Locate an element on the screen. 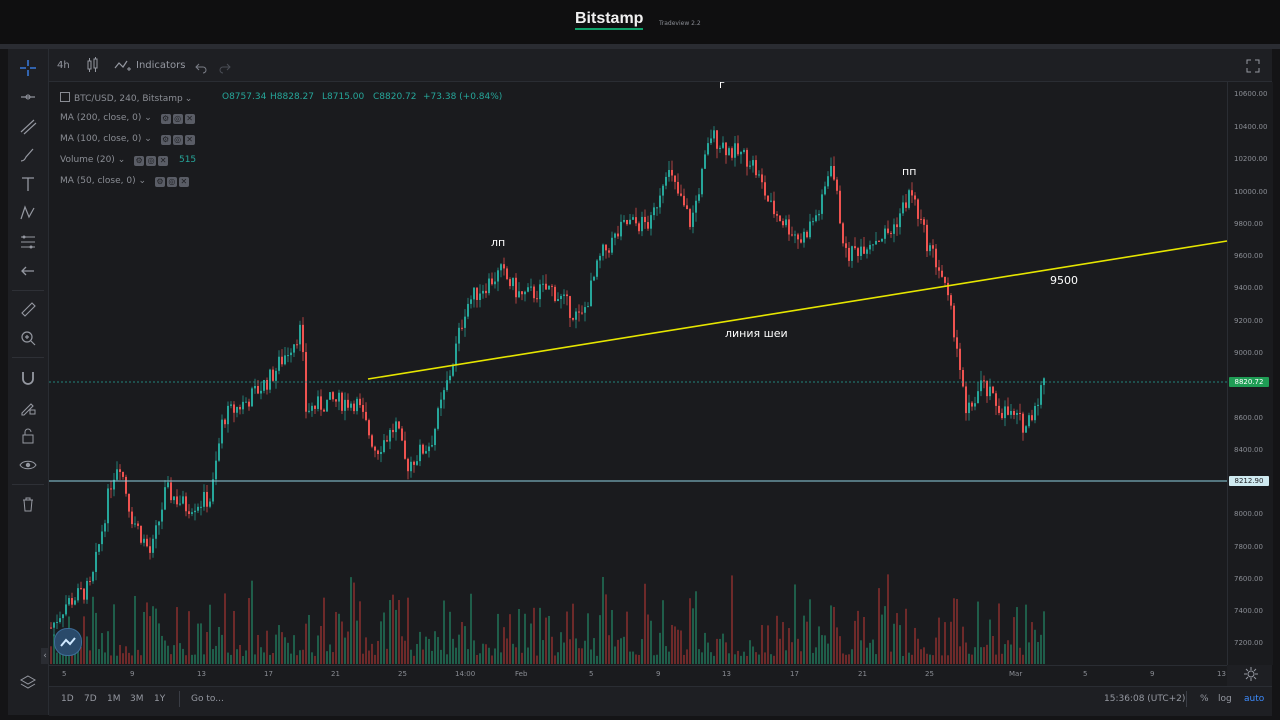 This screenshot has height=720, width=1280. ohlc-close: C8820.72 is located at coordinates (395, 97).